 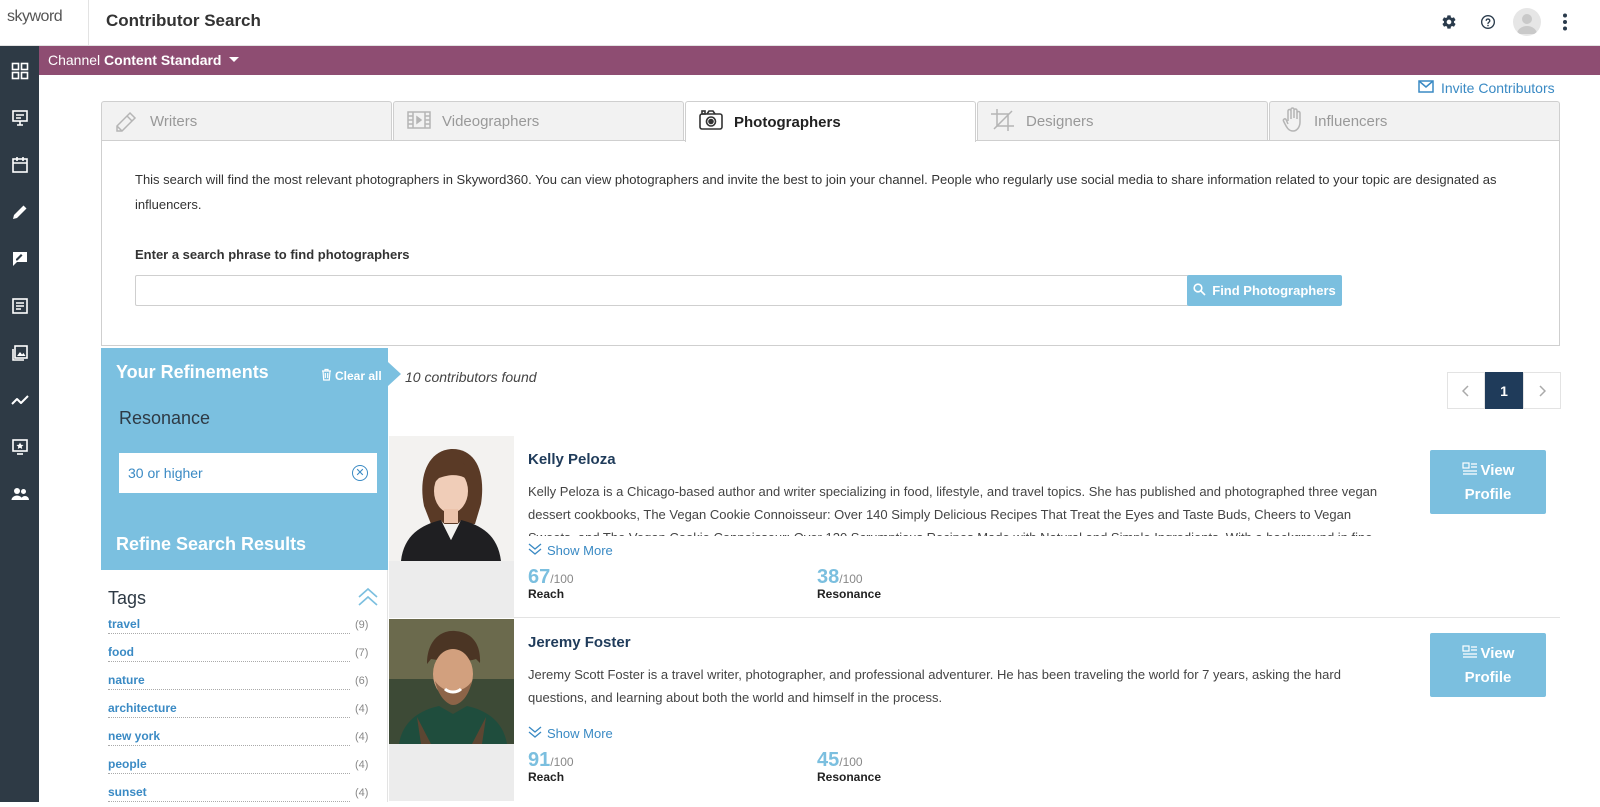 I want to click on search-input, so click(x=662, y=290).